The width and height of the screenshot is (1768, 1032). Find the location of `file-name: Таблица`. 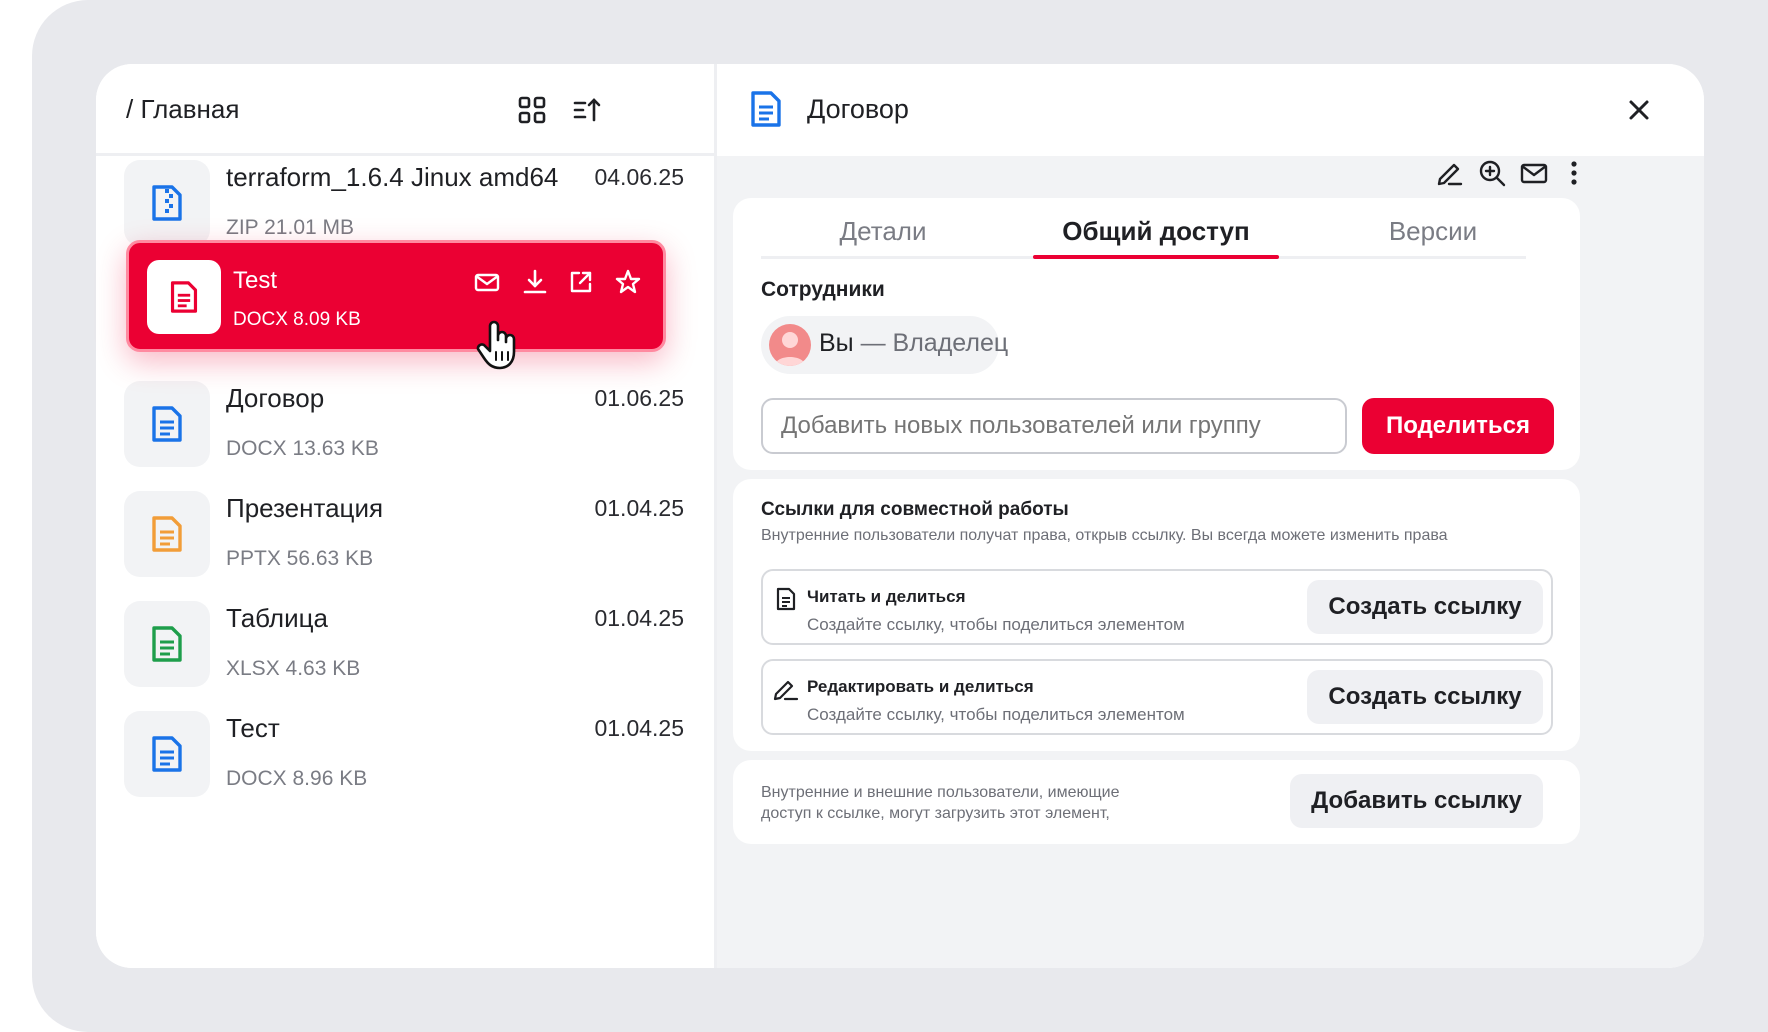

file-name: Таблица is located at coordinates (277, 618).